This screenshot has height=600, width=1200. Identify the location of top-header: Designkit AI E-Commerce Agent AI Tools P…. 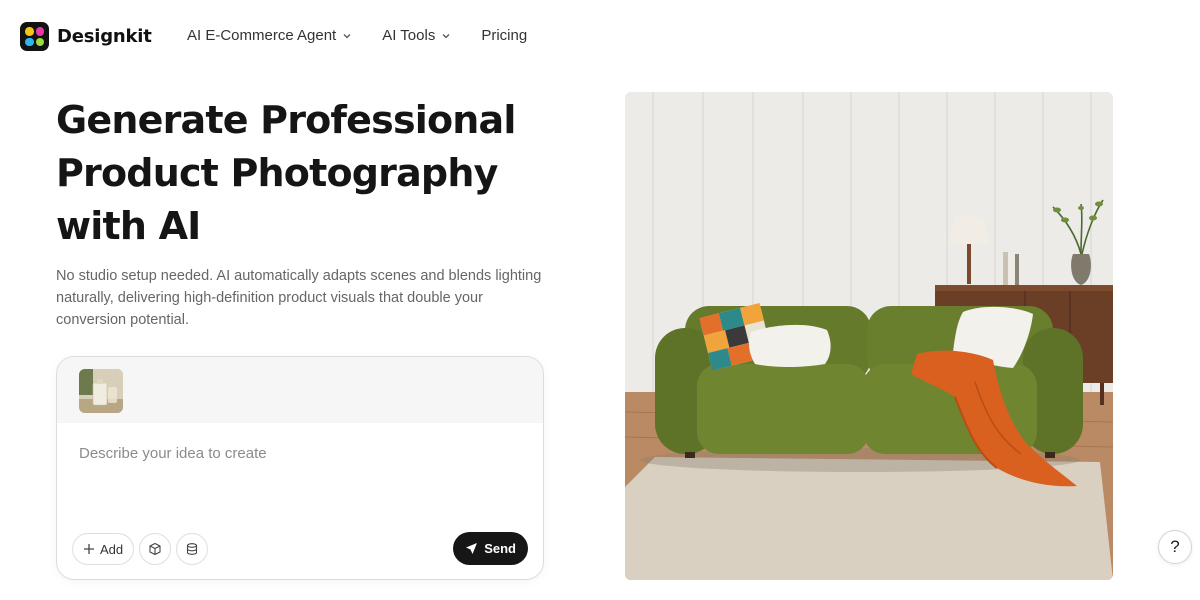
(600, 37).